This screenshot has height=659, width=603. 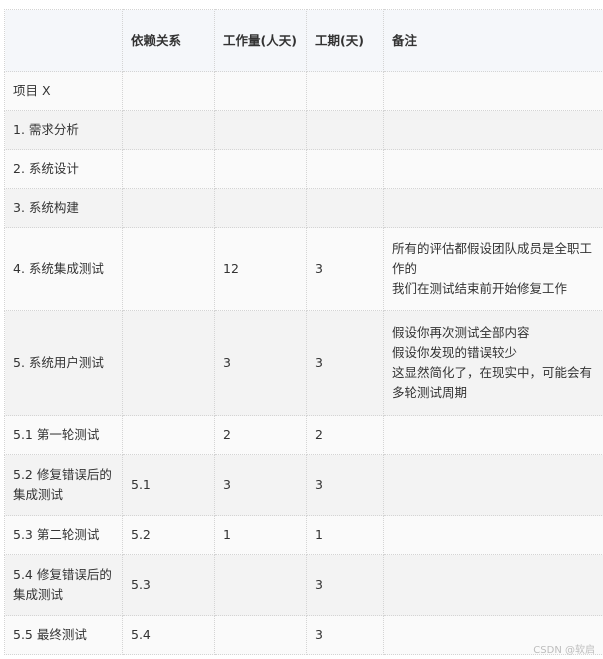 What do you see at coordinates (63, 485) in the screenshot?
I see `cell-task: 5.2 修复错误后的集成测试` at bounding box center [63, 485].